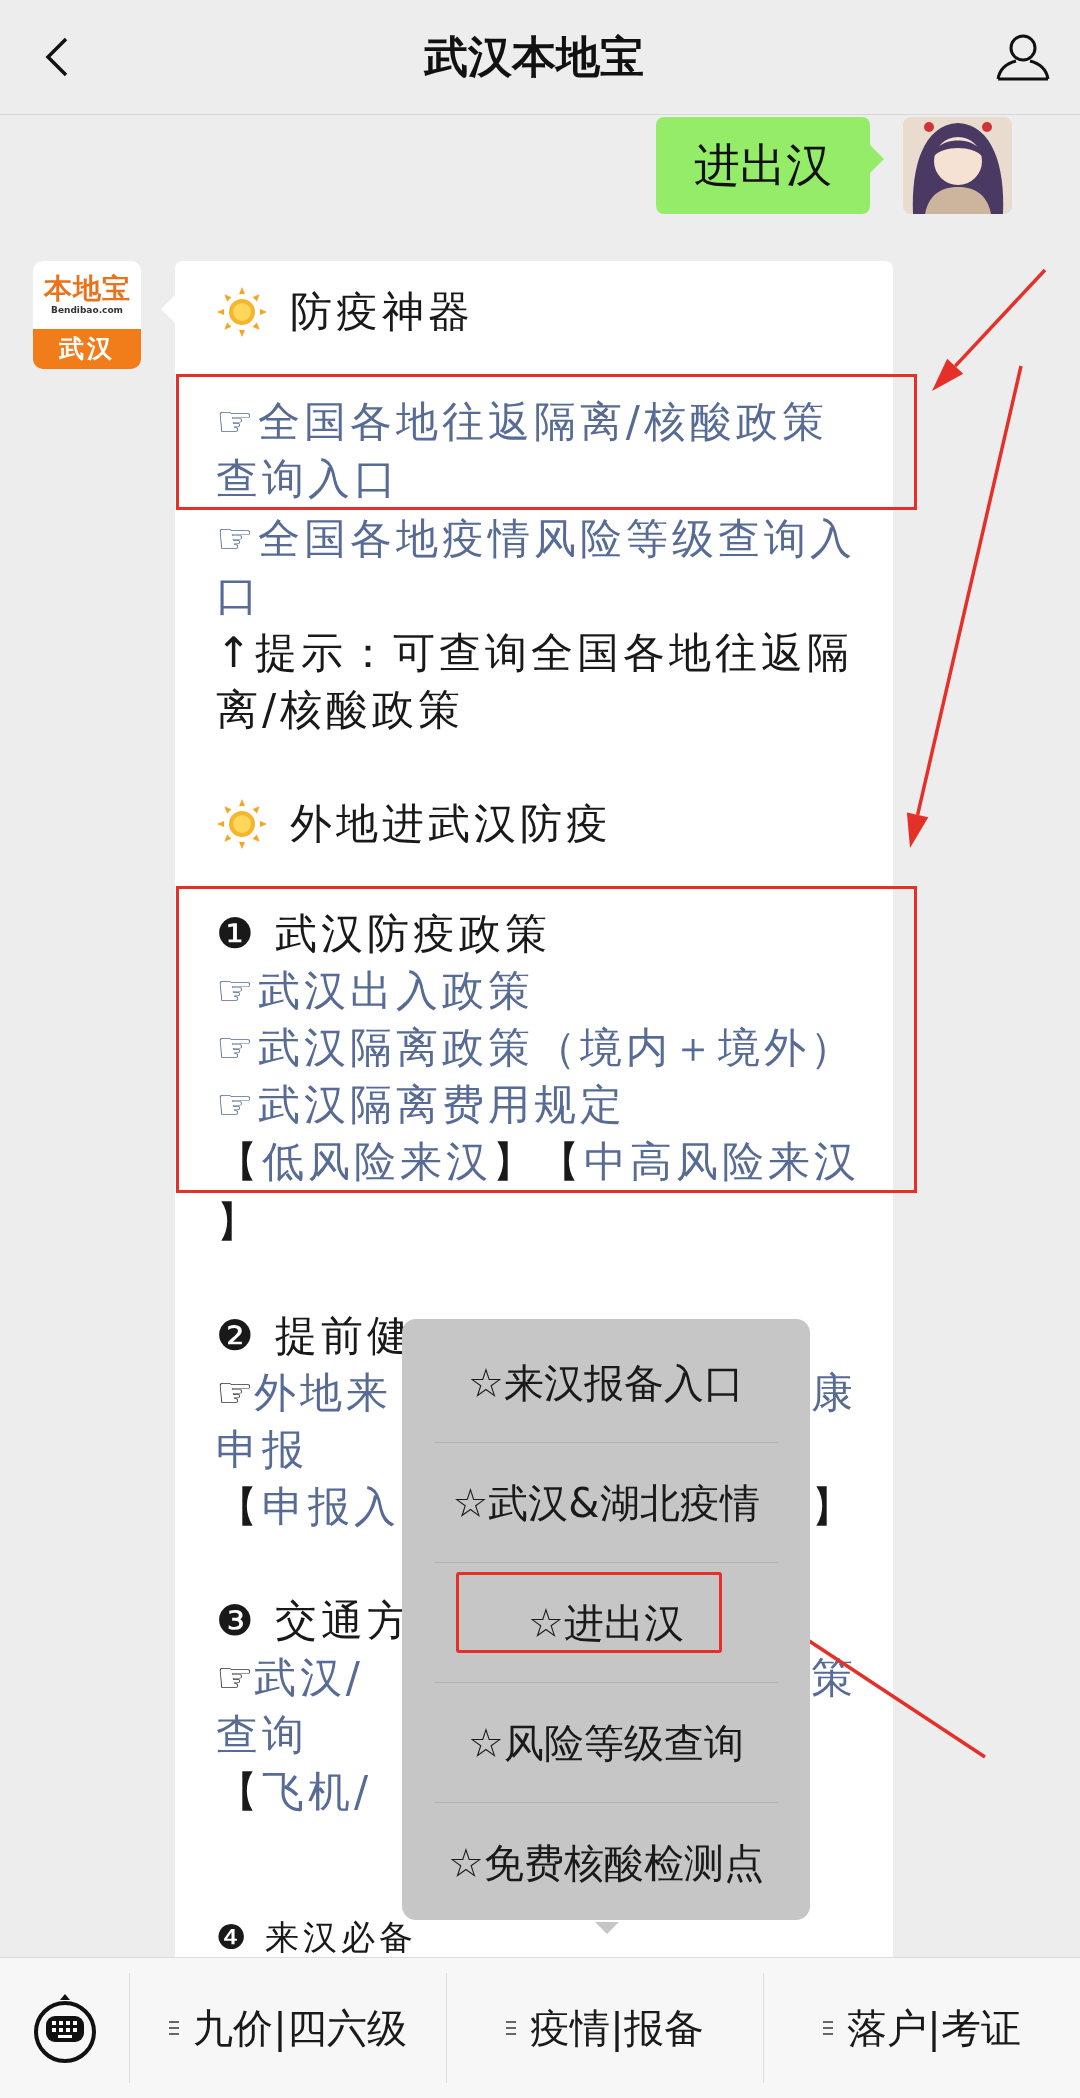  I want to click on menu-button: 疫情|报备, so click(604, 2028).